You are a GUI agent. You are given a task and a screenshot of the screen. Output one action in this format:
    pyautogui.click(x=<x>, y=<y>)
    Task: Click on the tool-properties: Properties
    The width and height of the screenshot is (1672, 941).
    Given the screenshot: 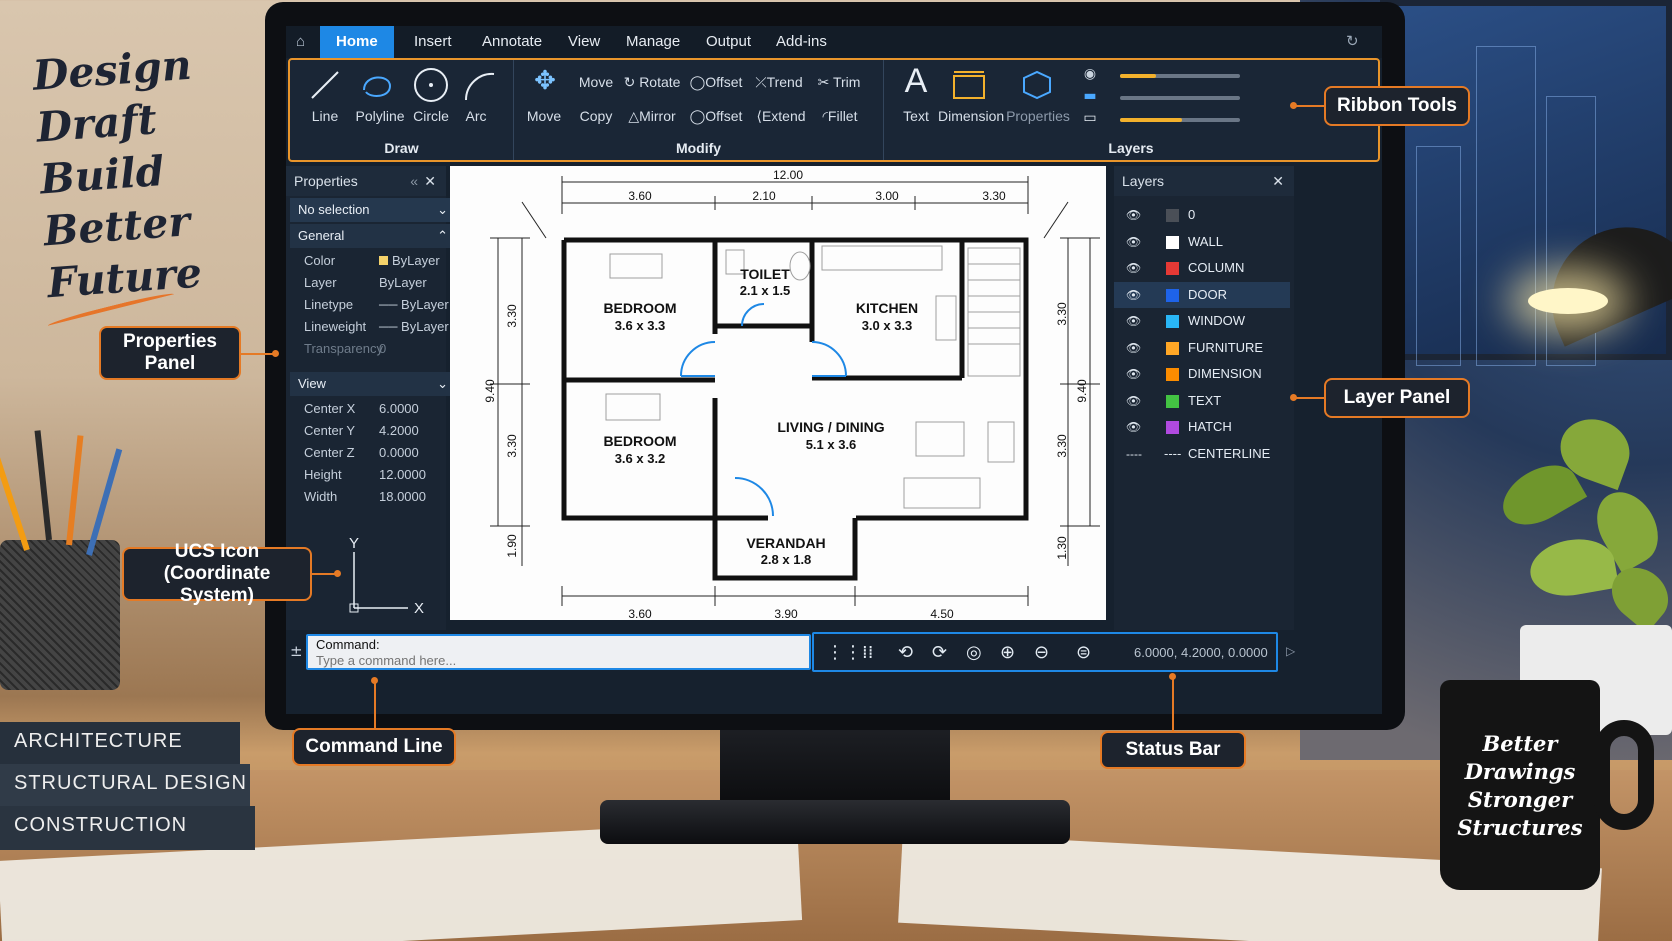 What is the action you would take?
    pyautogui.click(x=1038, y=116)
    